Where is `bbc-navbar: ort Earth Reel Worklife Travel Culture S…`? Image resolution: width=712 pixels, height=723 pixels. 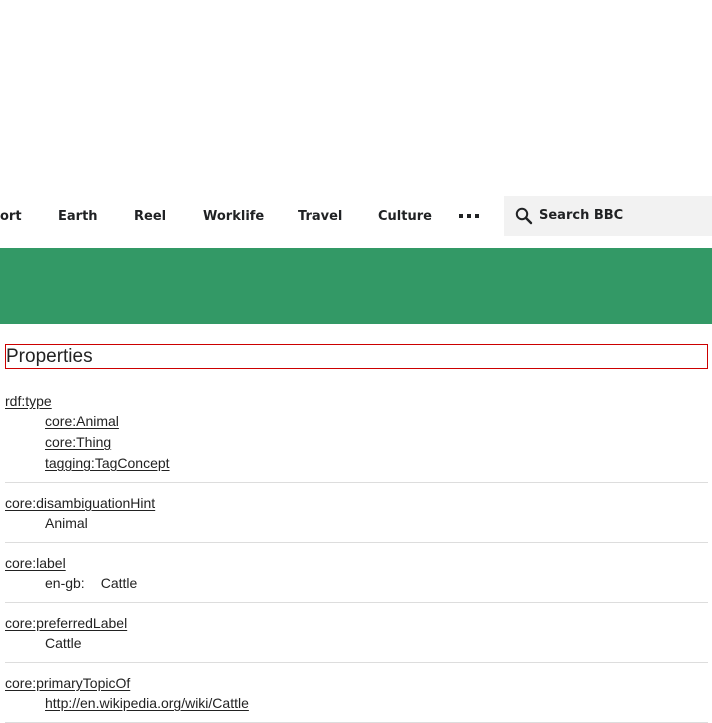 bbc-navbar: ort Earth Reel Worklife Travel Culture S… is located at coordinates (356, 216).